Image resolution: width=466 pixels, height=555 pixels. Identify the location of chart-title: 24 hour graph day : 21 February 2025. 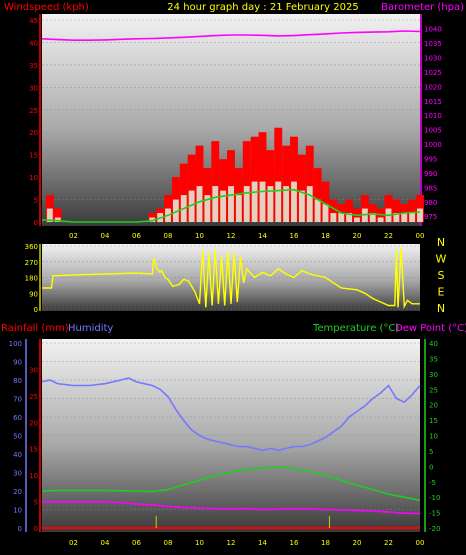
(262, 7).